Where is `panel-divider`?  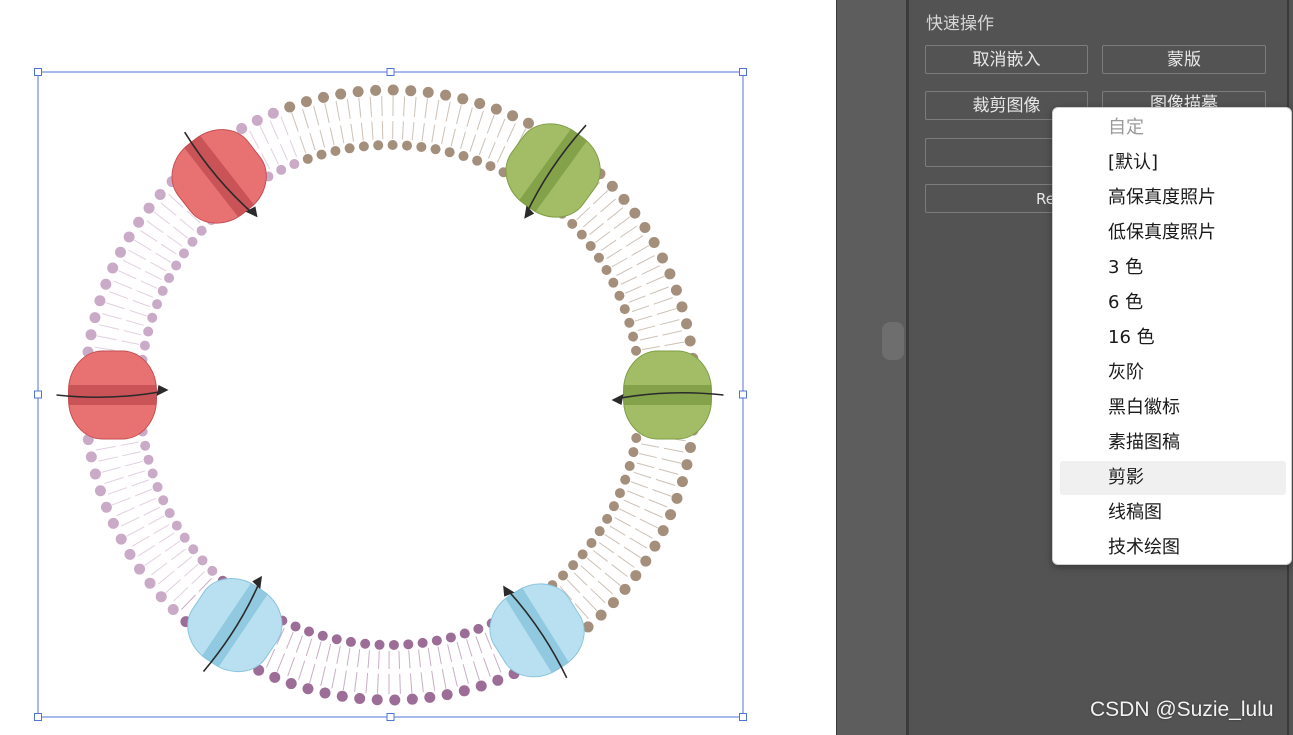 panel-divider is located at coordinates (907, 367).